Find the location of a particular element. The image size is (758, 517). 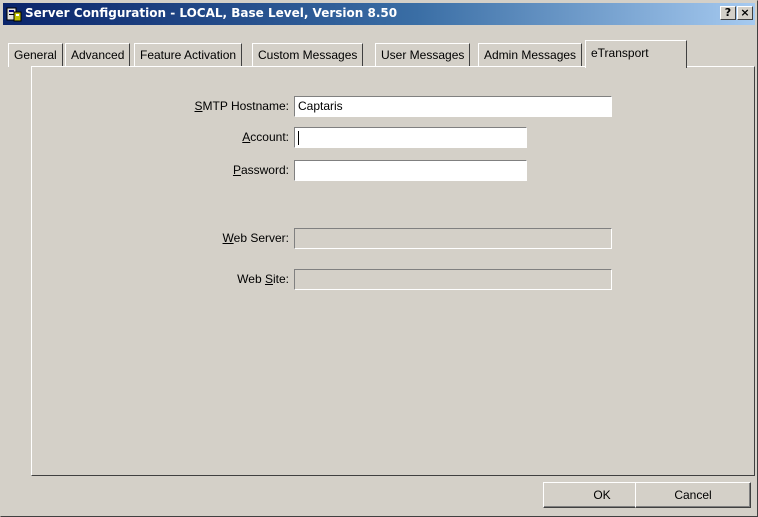

account-label-text: ccount: is located at coordinates (269, 137).